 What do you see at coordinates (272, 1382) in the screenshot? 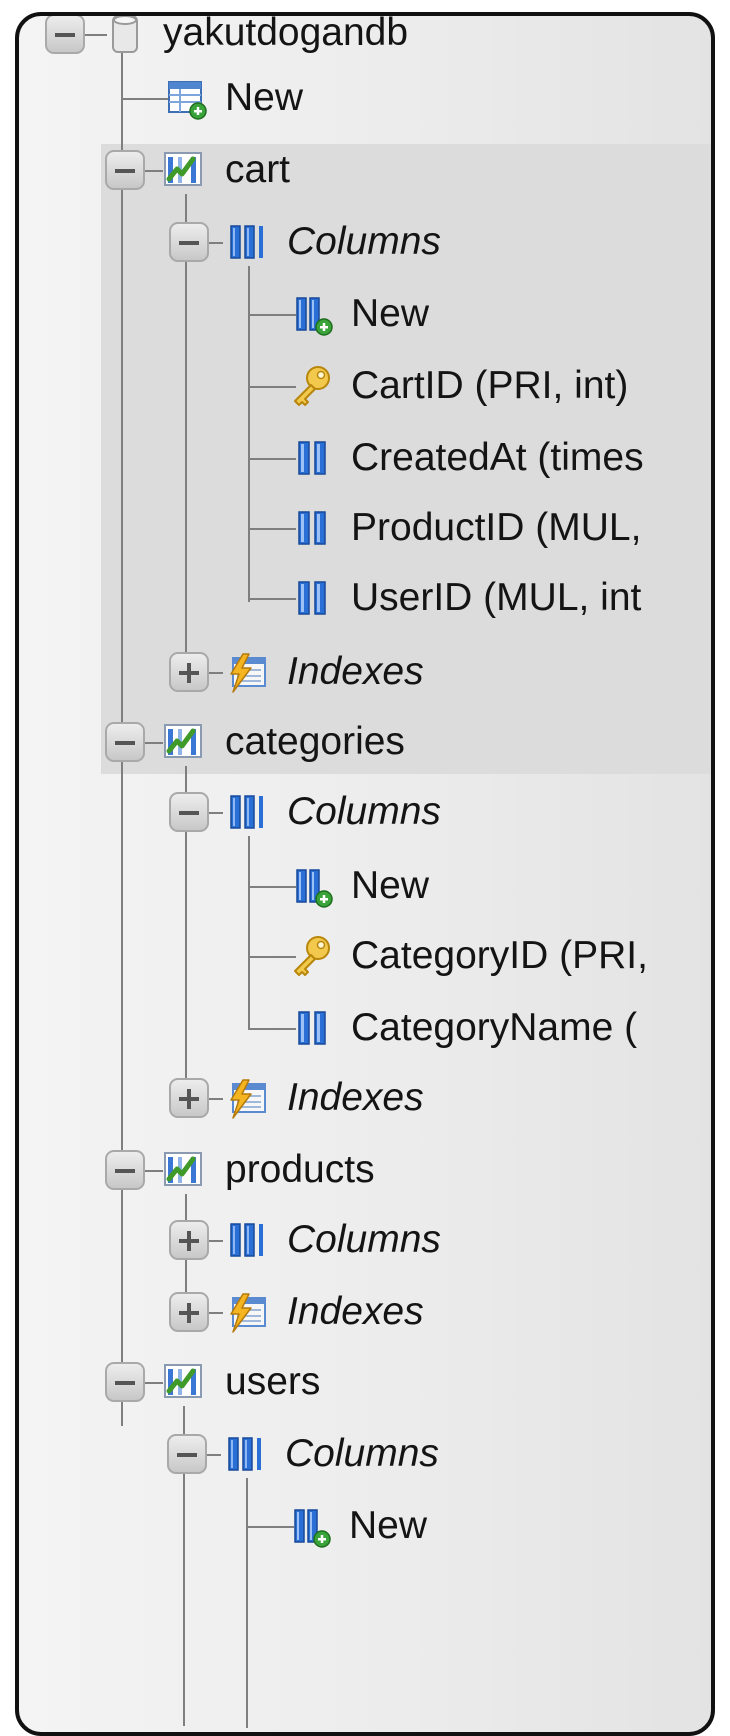
I see `table-users-link: users` at bounding box center [272, 1382].